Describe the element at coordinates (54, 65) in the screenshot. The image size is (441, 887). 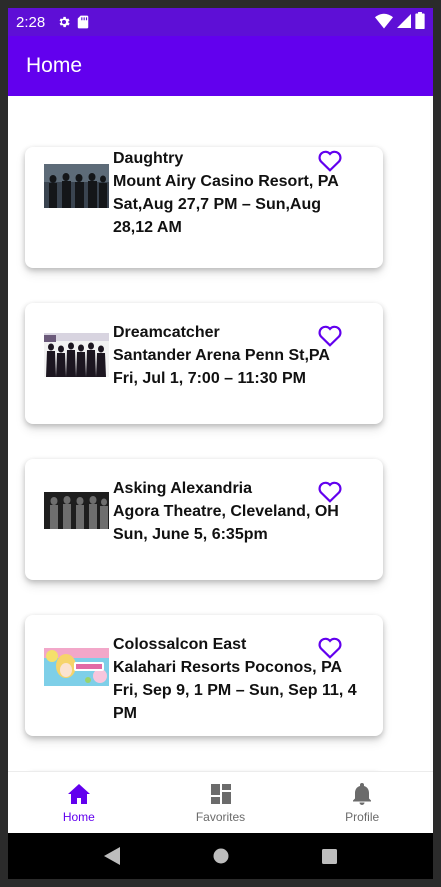
I see `page-title: Home` at that location.